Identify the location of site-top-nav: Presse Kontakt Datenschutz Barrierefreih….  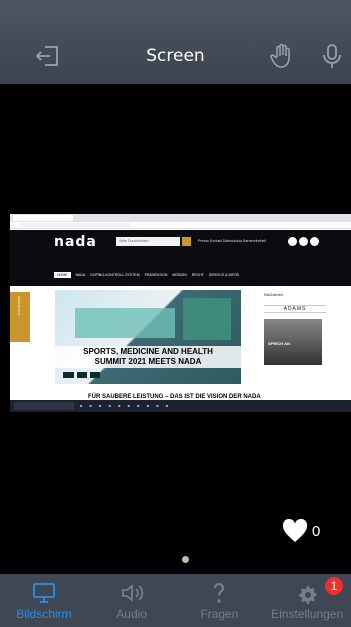
(232, 241).